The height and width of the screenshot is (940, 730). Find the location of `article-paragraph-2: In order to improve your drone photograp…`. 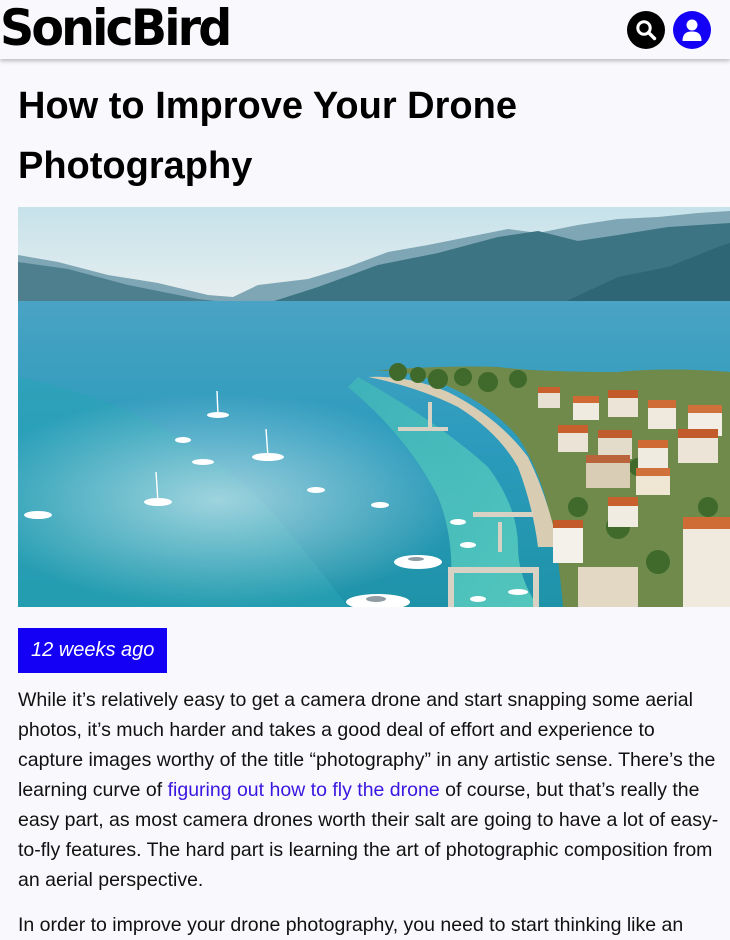

article-paragraph-2: In order to improve your drone photograp… is located at coordinates (351, 925).